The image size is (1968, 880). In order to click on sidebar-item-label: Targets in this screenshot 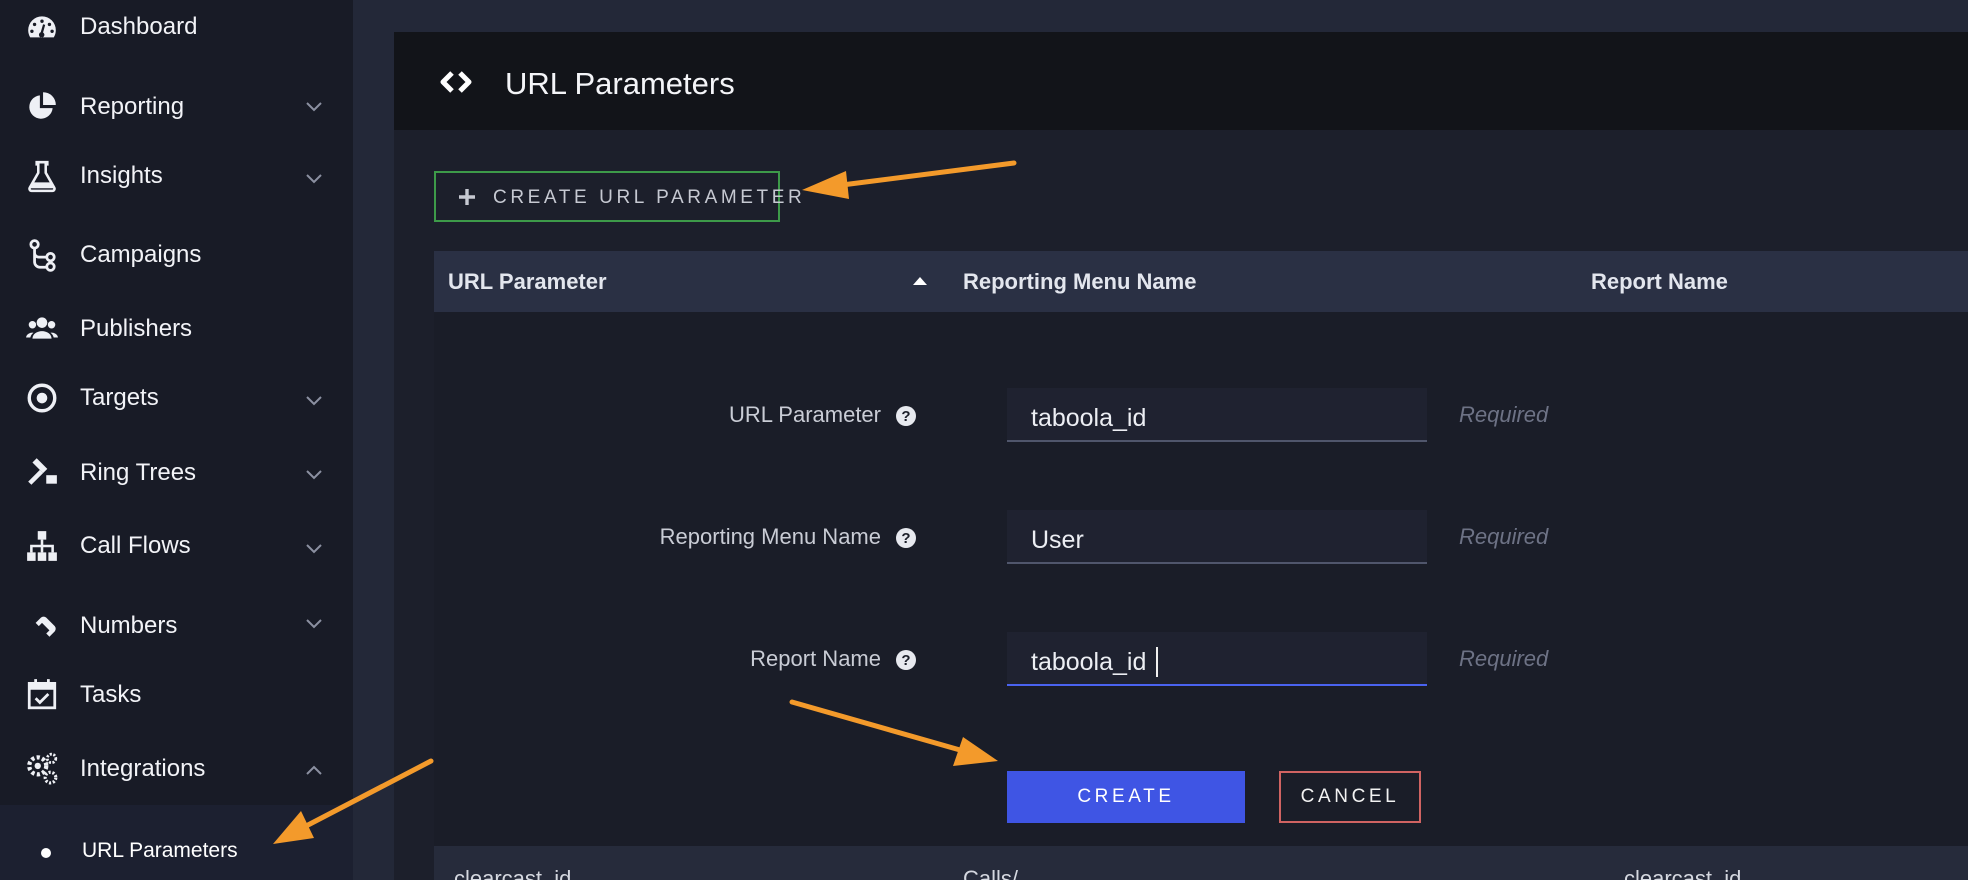, I will do `click(119, 397)`.